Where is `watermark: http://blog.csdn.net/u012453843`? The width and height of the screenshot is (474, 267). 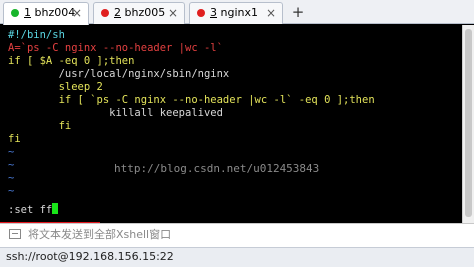
watermark: http://blog.csdn.net/u012453843 is located at coordinates (217, 168).